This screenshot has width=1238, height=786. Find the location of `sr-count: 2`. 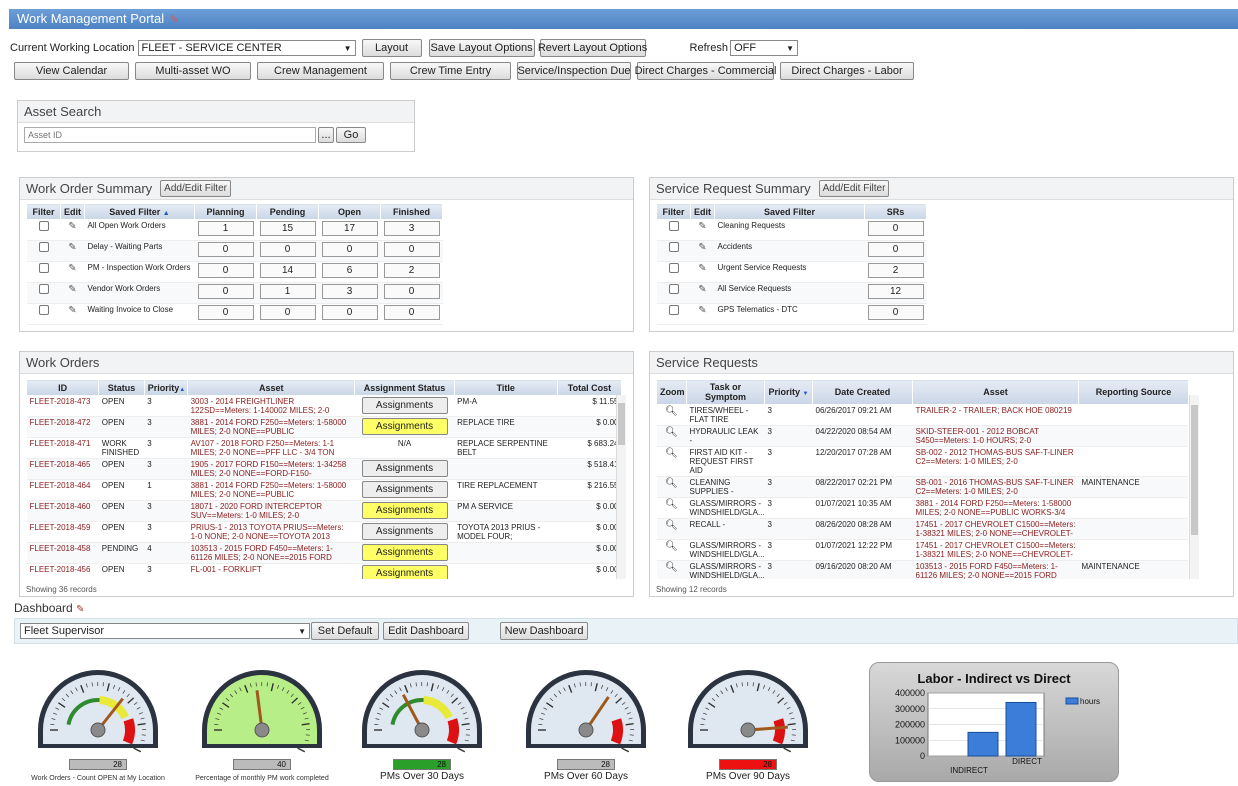

sr-count: 2 is located at coordinates (895, 270).